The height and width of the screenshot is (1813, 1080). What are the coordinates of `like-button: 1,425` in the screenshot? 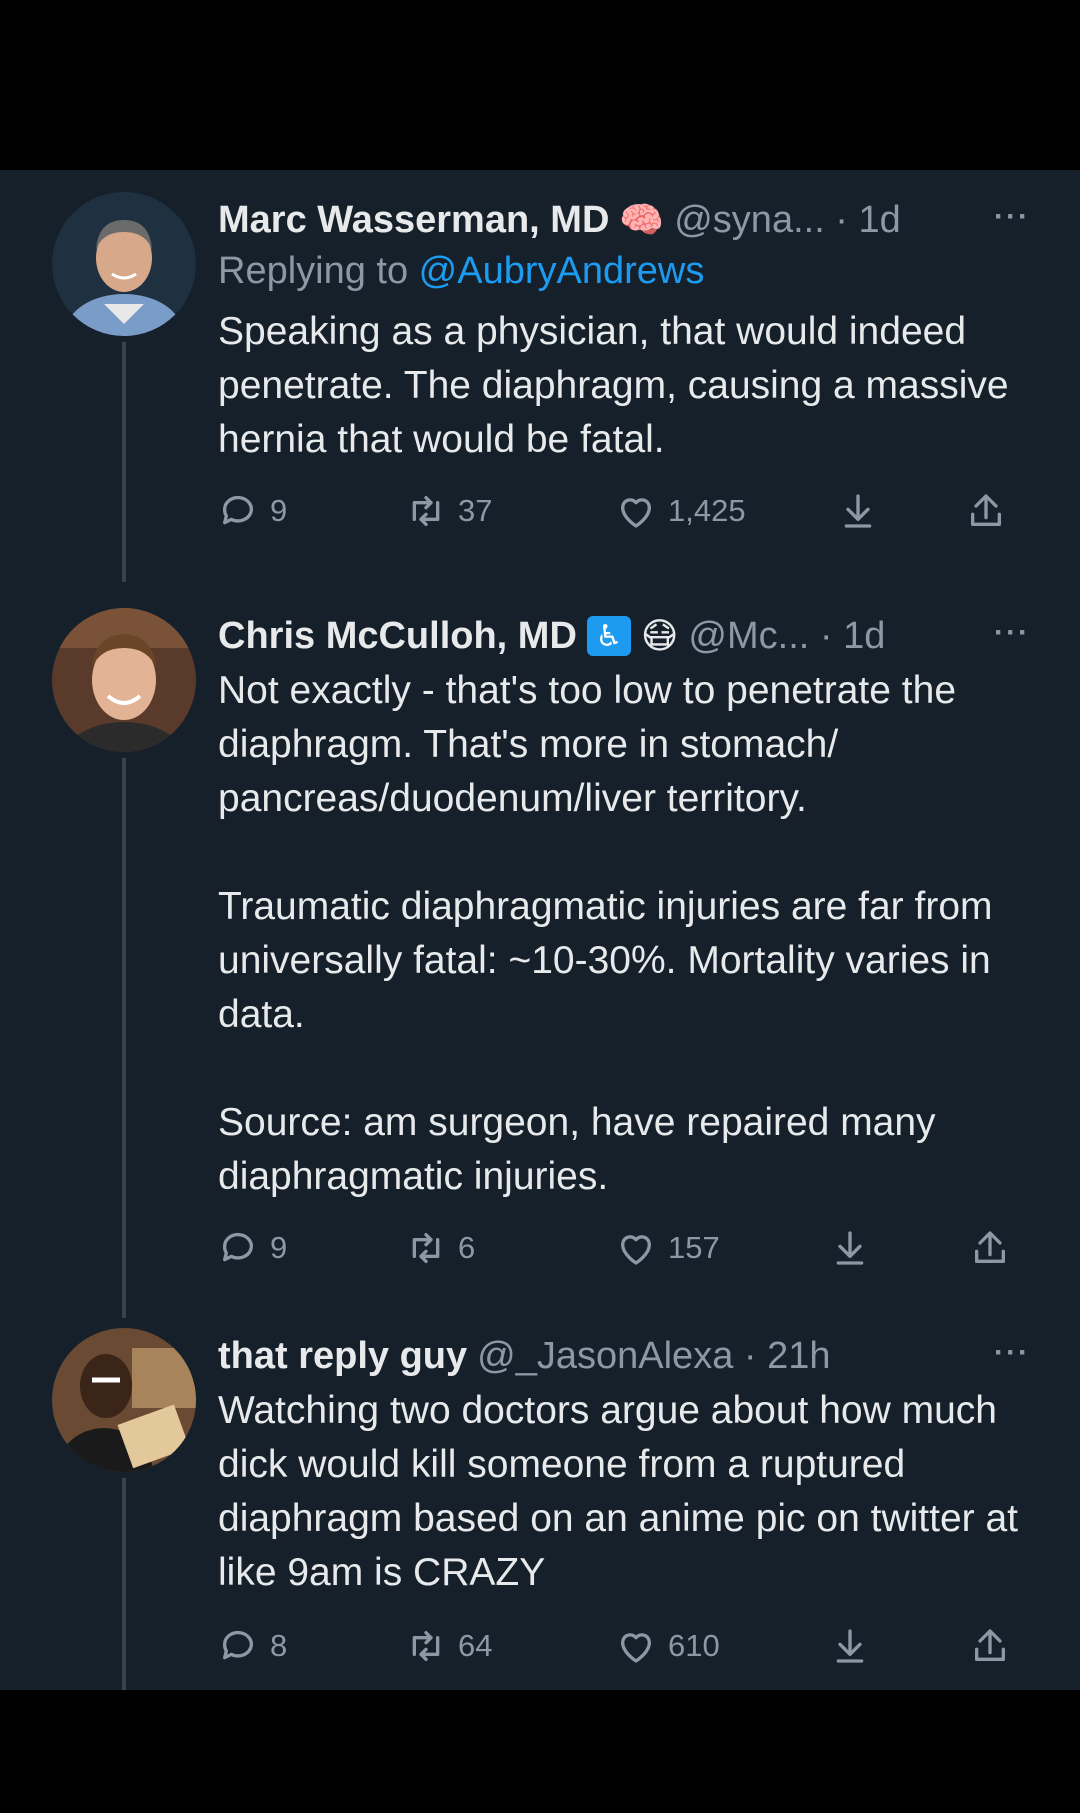 It's located at (681, 511).